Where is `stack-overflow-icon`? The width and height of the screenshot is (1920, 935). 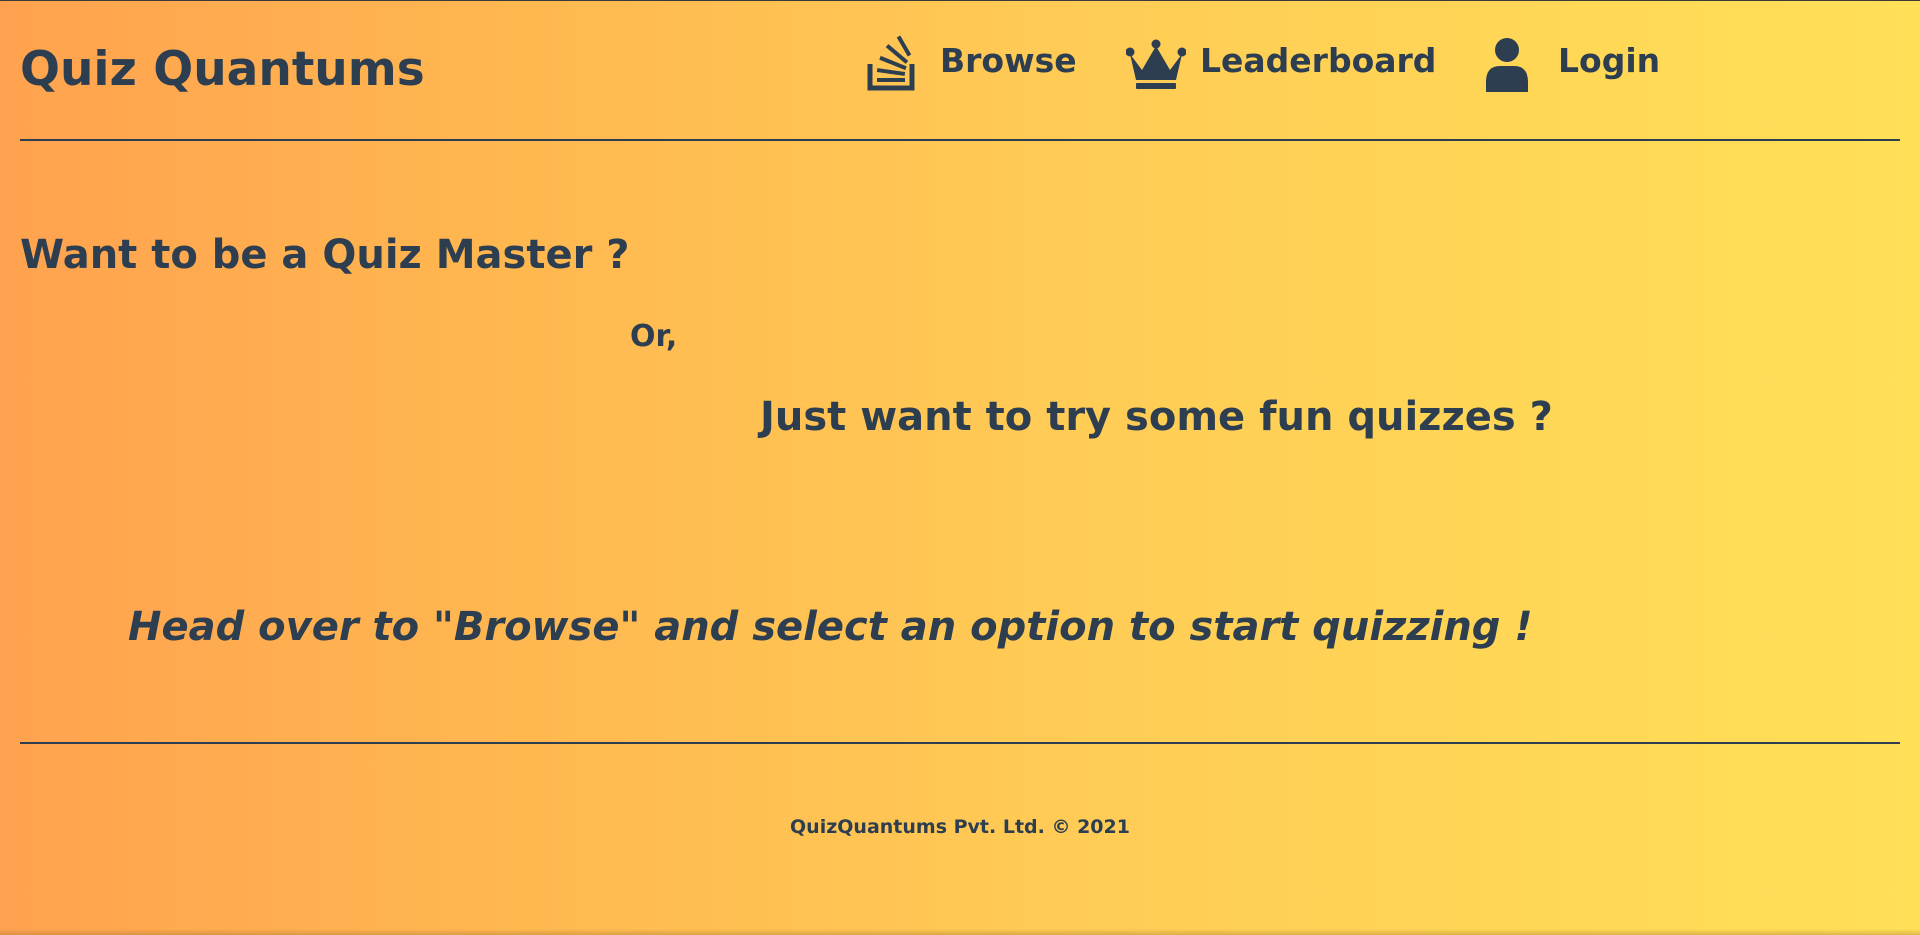 stack-overflow-icon is located at coordinates (896, 61).